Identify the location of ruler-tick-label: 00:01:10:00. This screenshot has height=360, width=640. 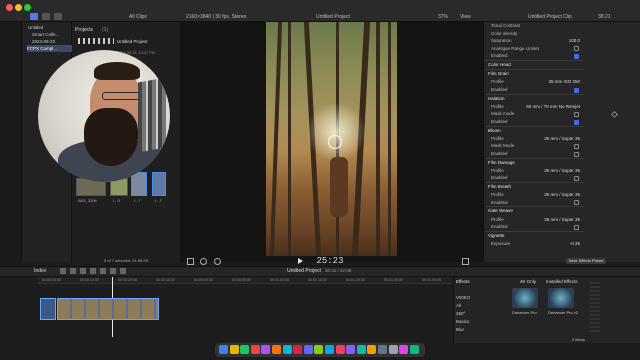
(317, 280).